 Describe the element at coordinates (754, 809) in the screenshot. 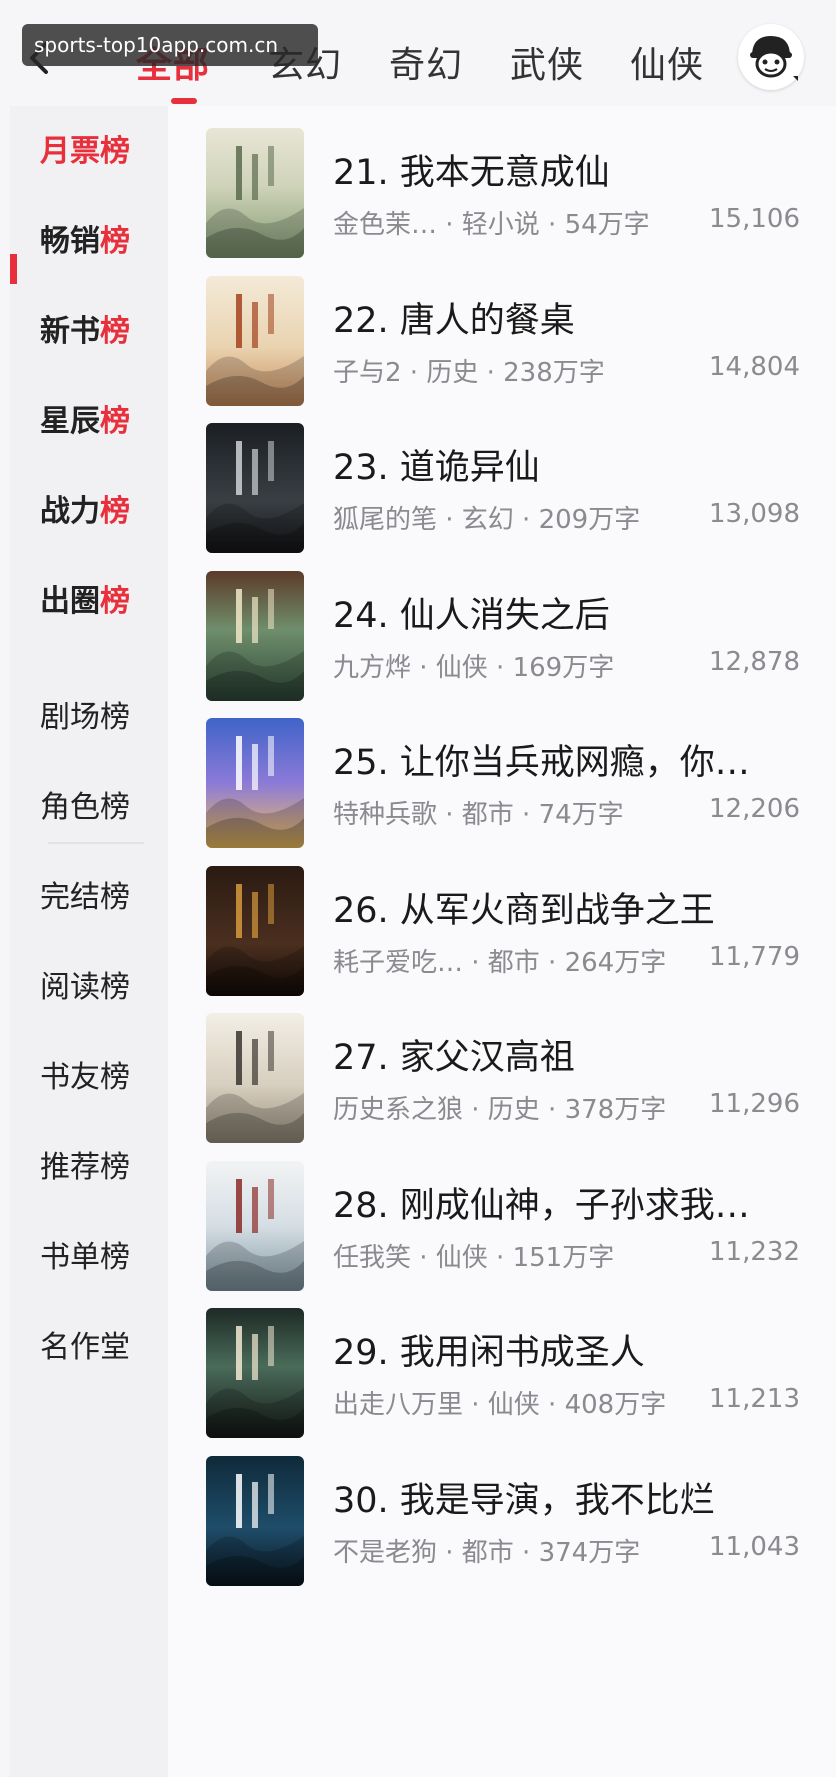

I see `vote-count: 12,206` at that location.